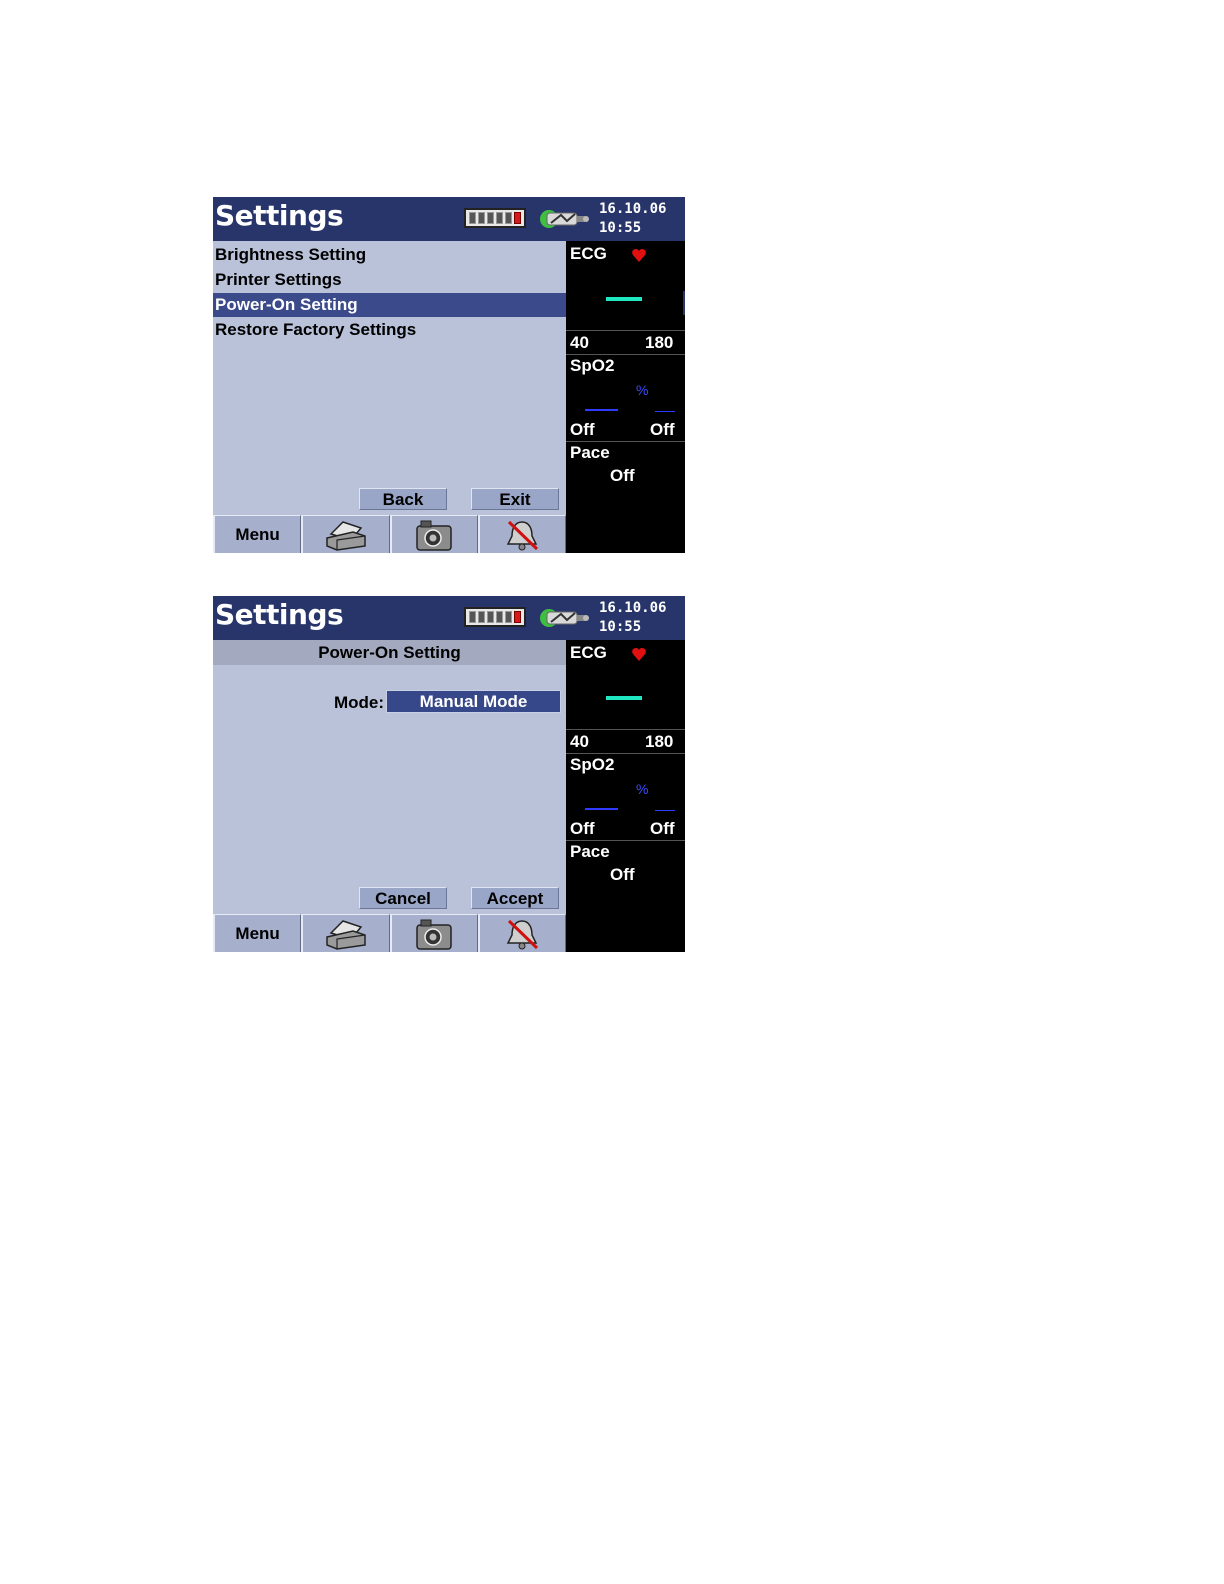 The height and width of the screenshot is (1584, 1224). I want to click on section-header: Power-On Setting, so click(389, 652).